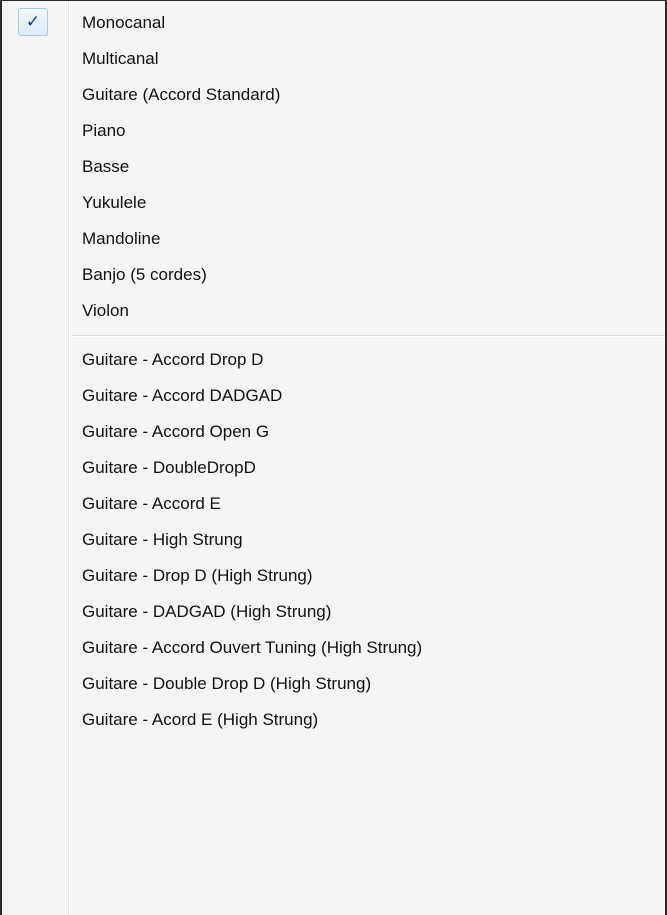  I want to click on menu-item-label: Guitare - Accord Drop D, so click(173, 359).